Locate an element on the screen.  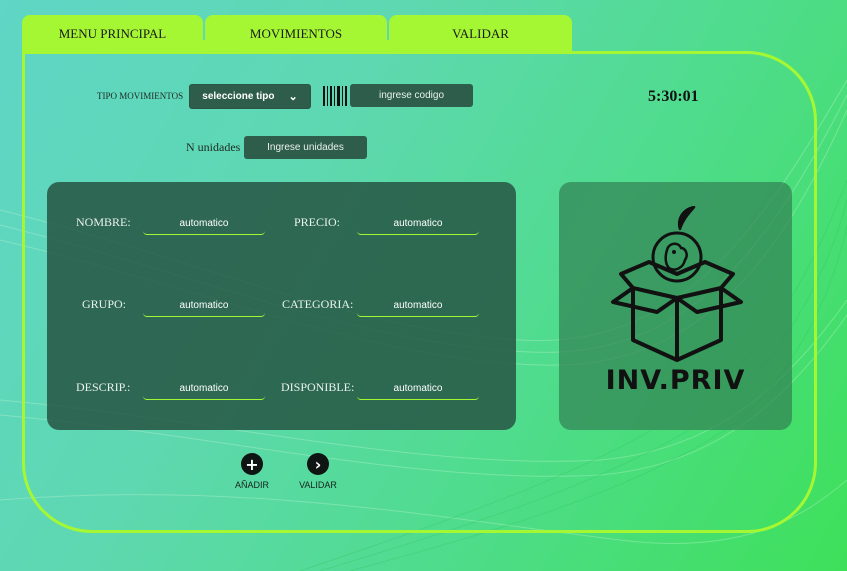
disponible-label: DISPONIBLE: is located at coordinates (318, 387).